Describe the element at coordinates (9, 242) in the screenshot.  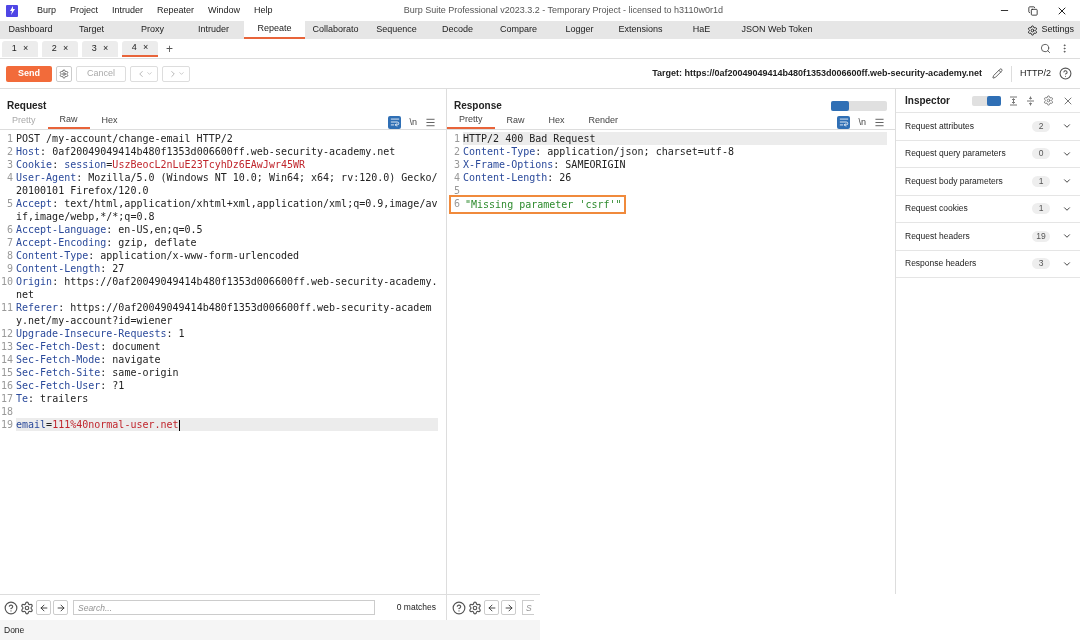
I see `line-number: 7` at that location.